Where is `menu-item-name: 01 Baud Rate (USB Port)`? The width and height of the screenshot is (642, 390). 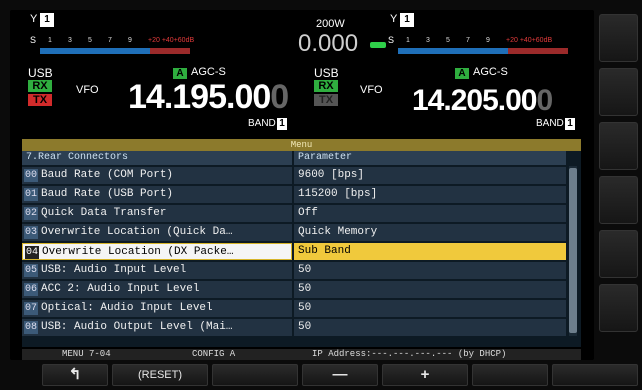
menu-item-name: 01 Baud Rate (USB Port) is located at coordinates (157, 194).